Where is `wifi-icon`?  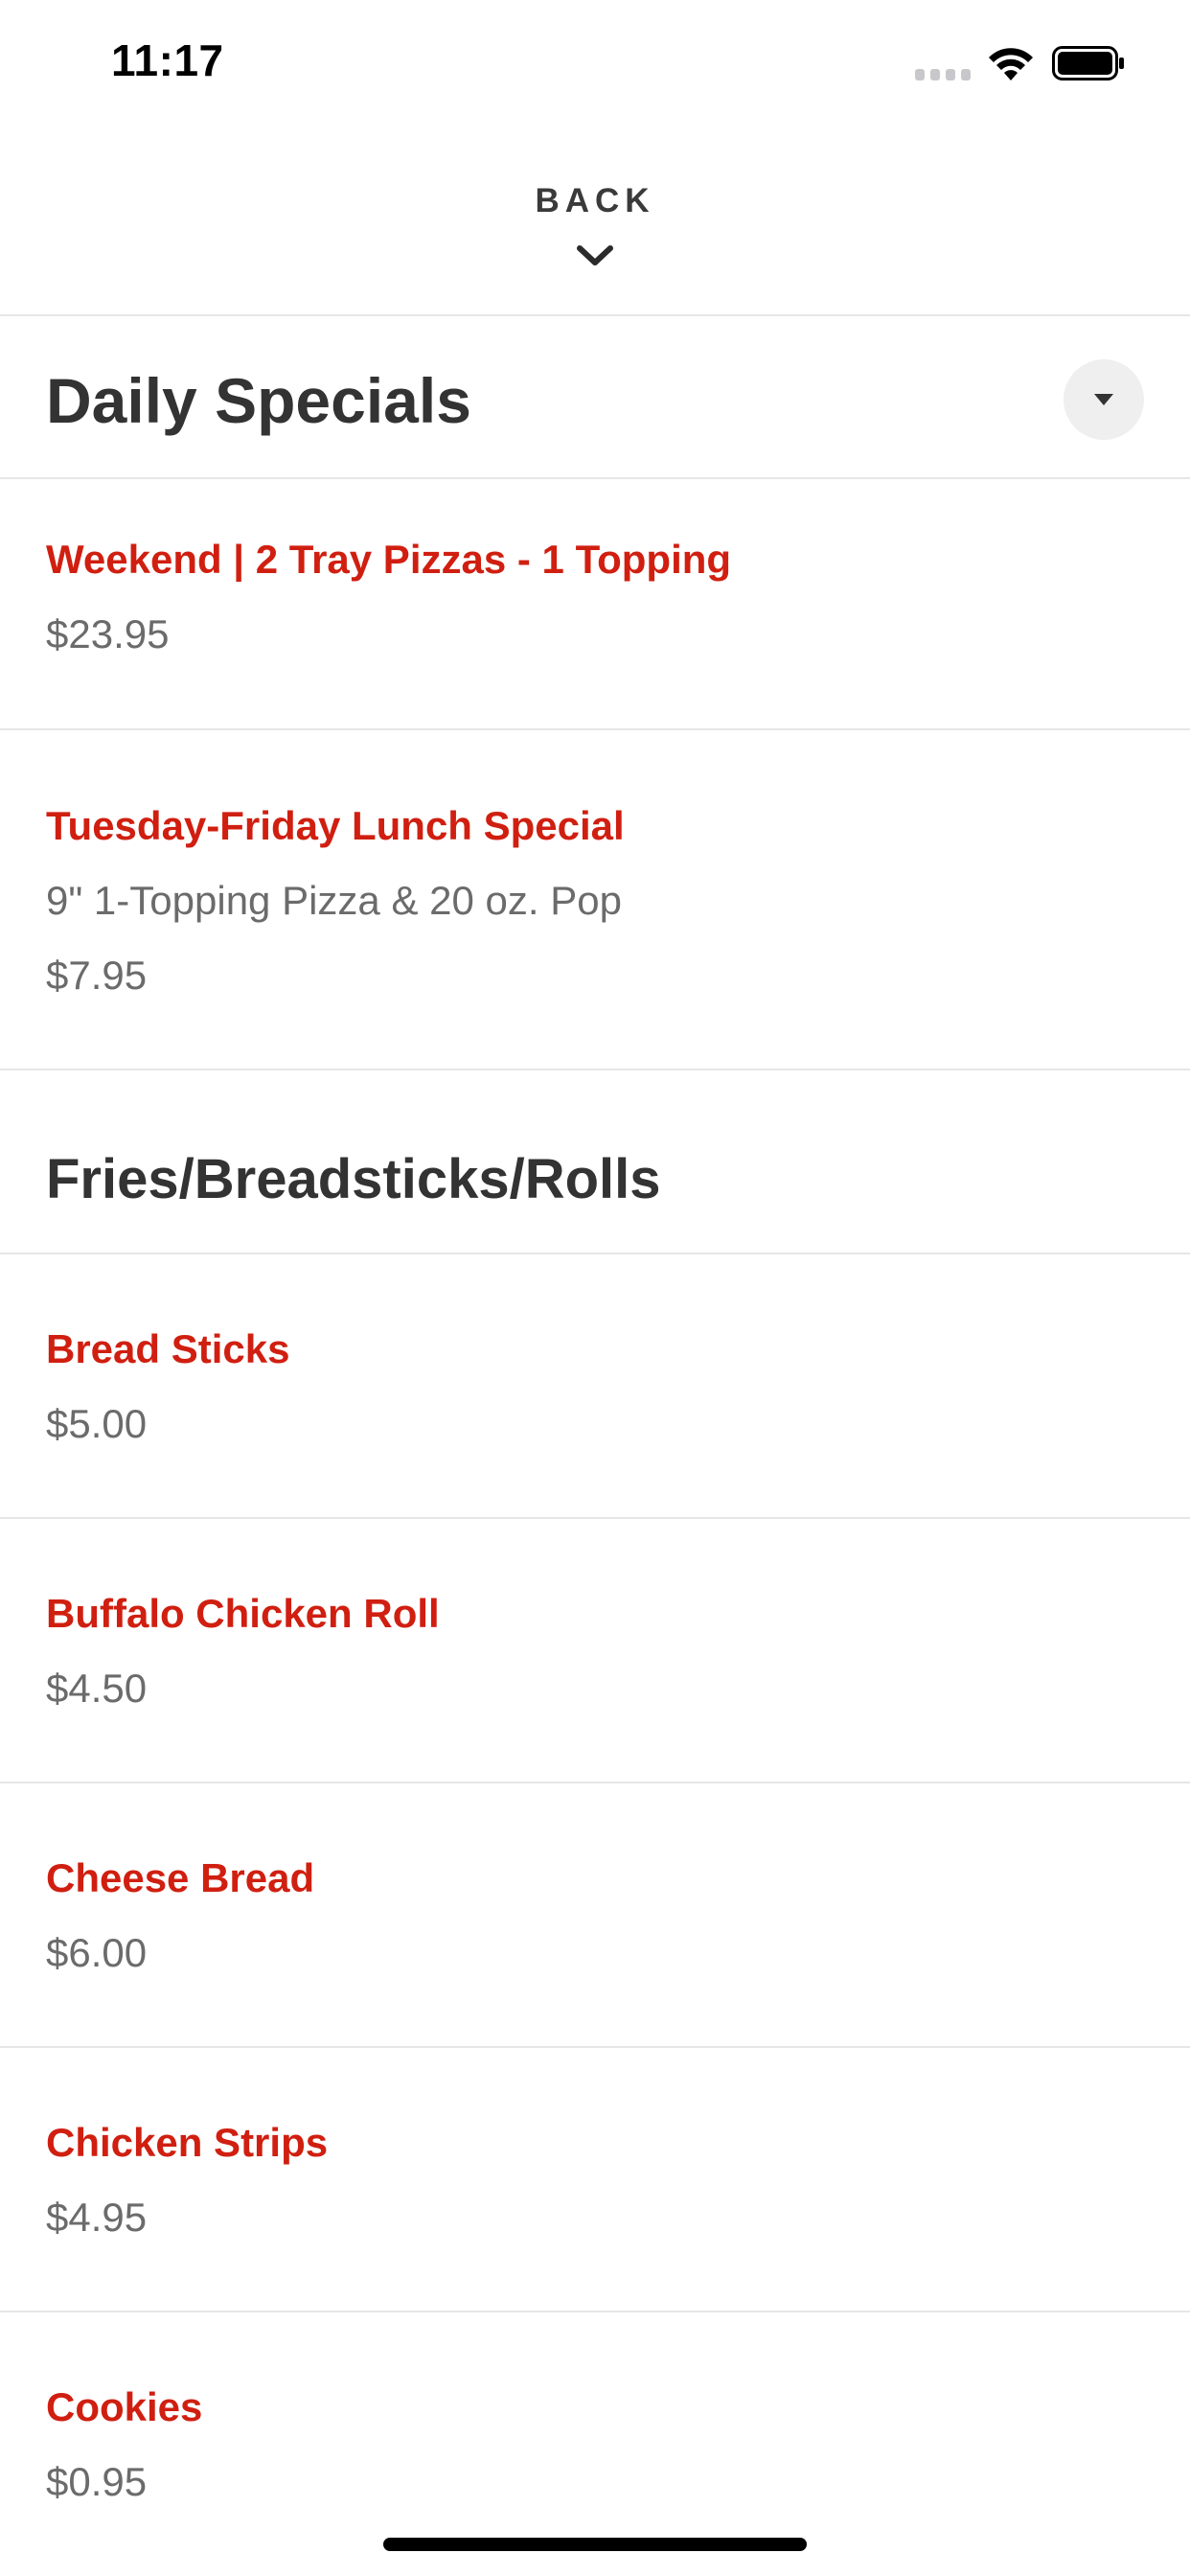
wifi-icon is located at coordinates (1011, 64).